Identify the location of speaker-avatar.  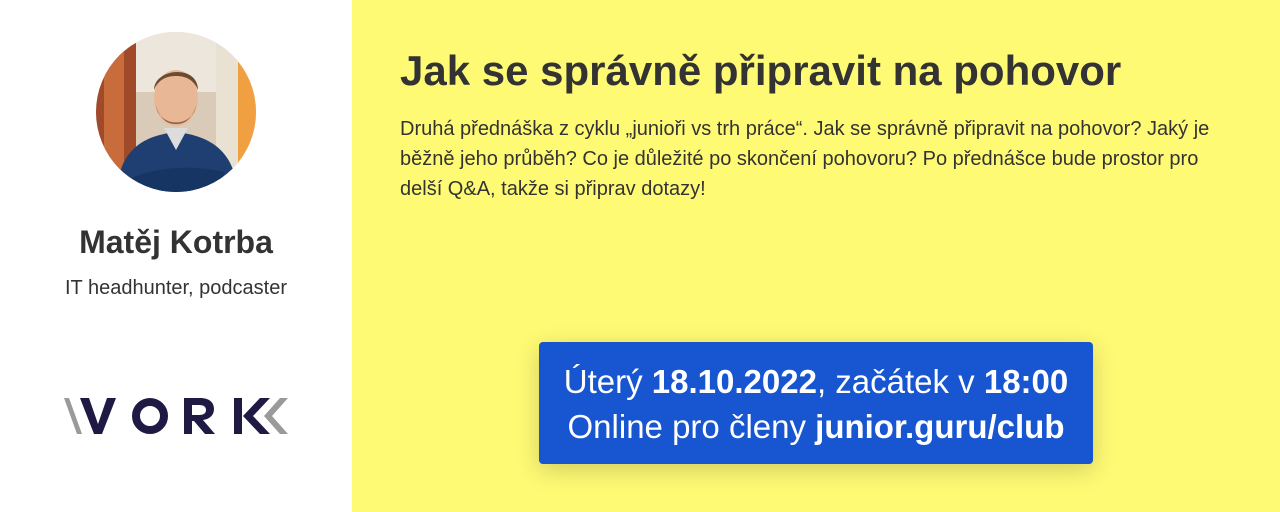
(176, 112).